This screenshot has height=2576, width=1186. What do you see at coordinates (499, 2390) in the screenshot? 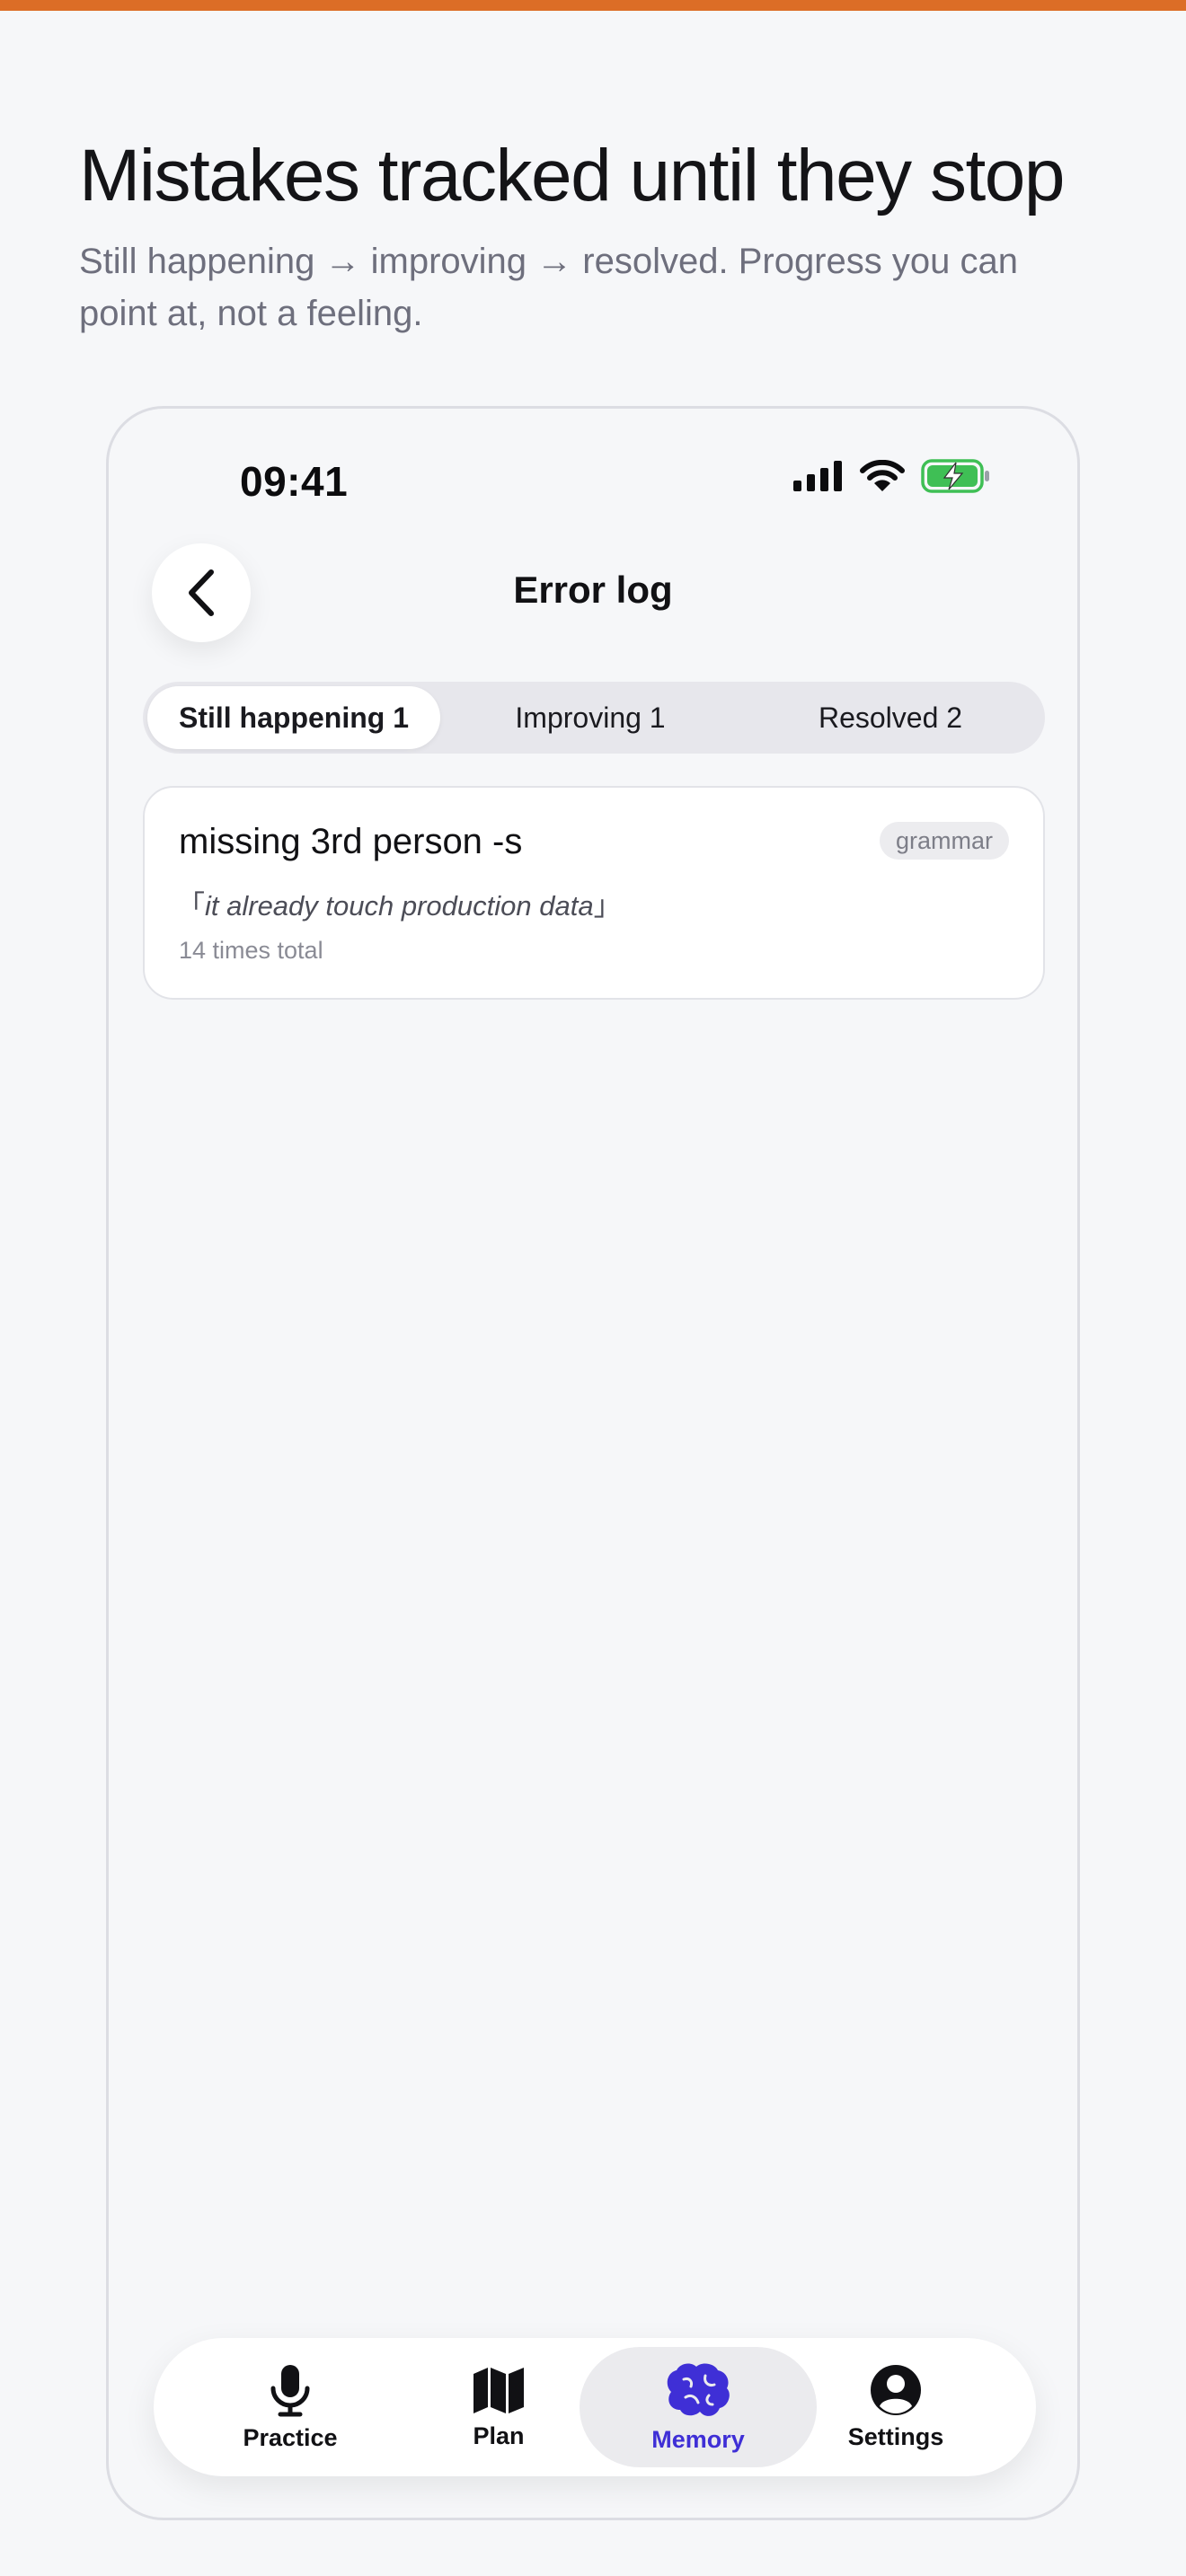
I see `map-icon` at bounding box center [499, 2390].